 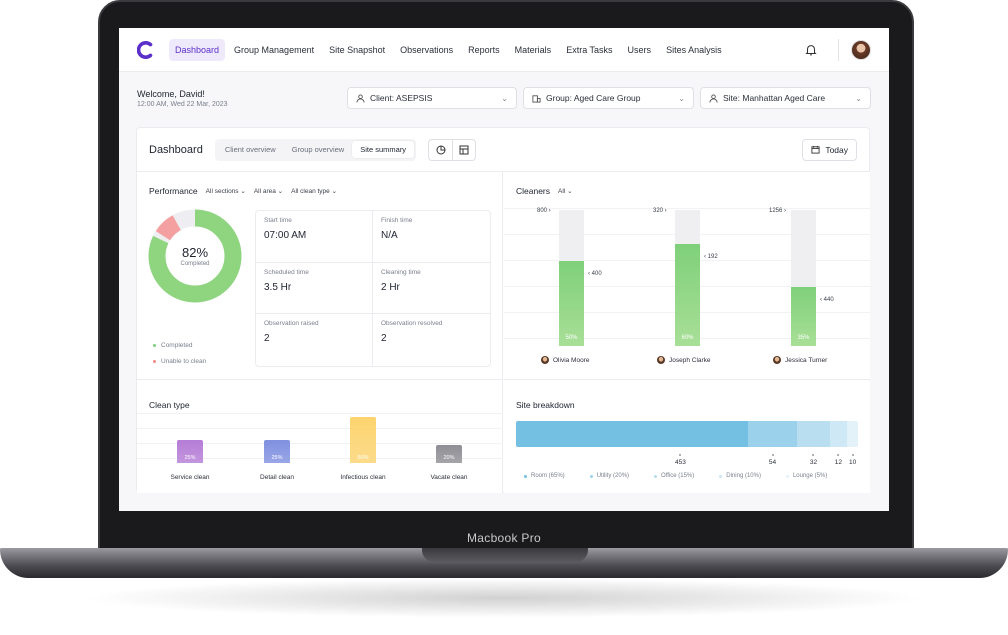 I want to click on nav-item-observations: Observations, so click(x=426, y=50).